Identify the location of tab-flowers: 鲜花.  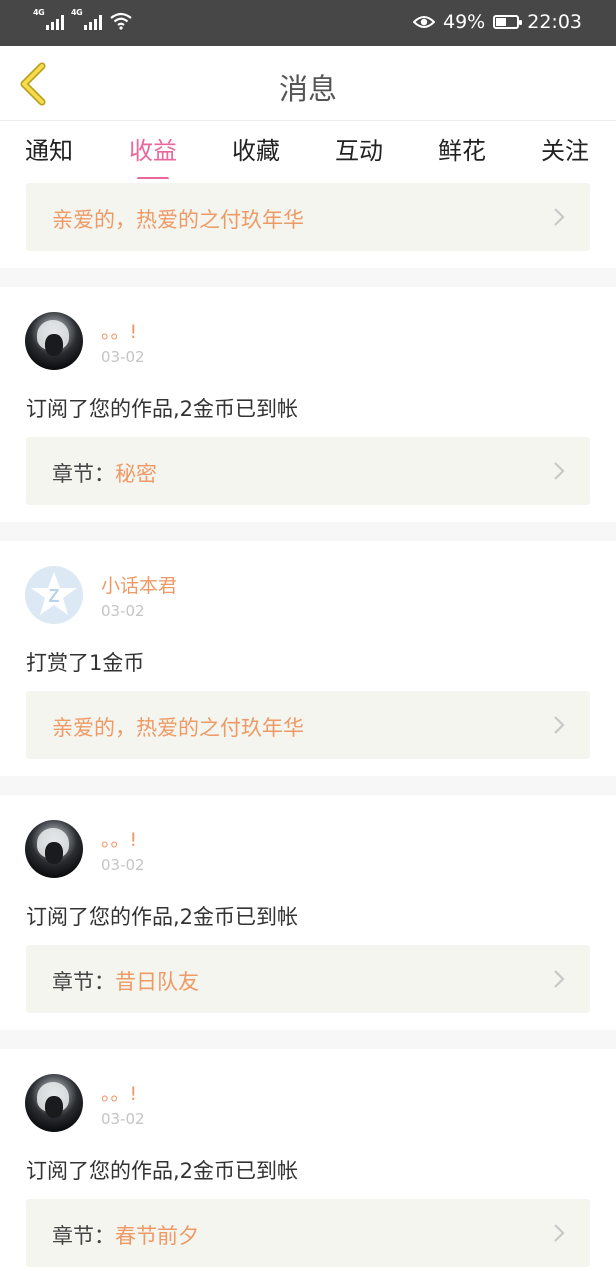
(462, 148).